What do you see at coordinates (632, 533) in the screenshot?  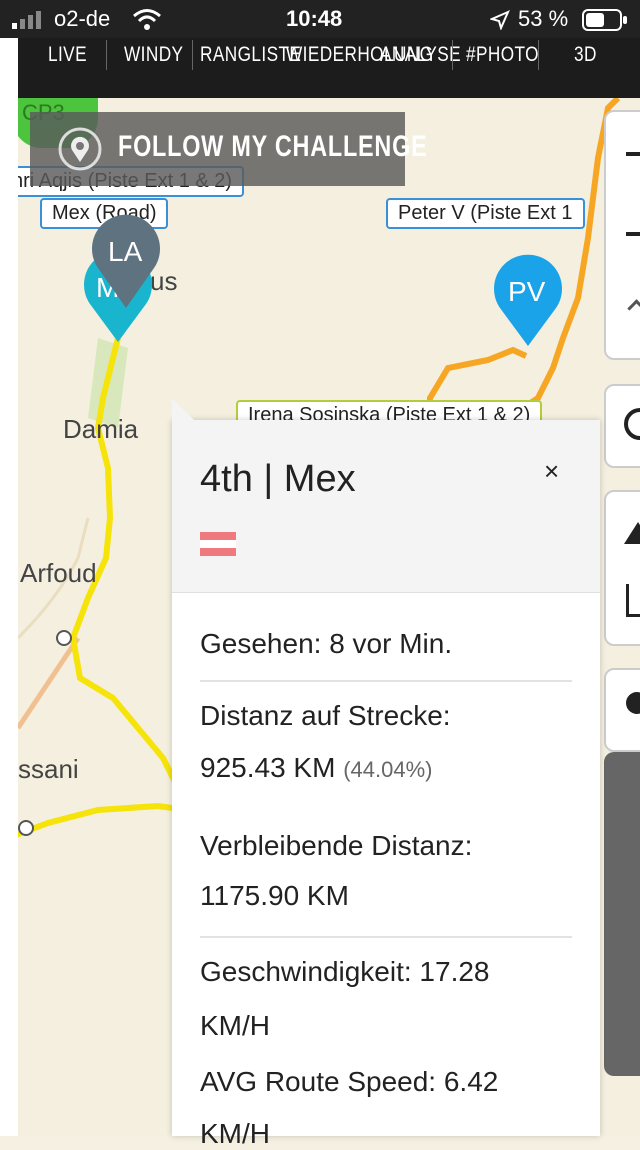 I see `terrain-icon` at bounding box center [632, 533].